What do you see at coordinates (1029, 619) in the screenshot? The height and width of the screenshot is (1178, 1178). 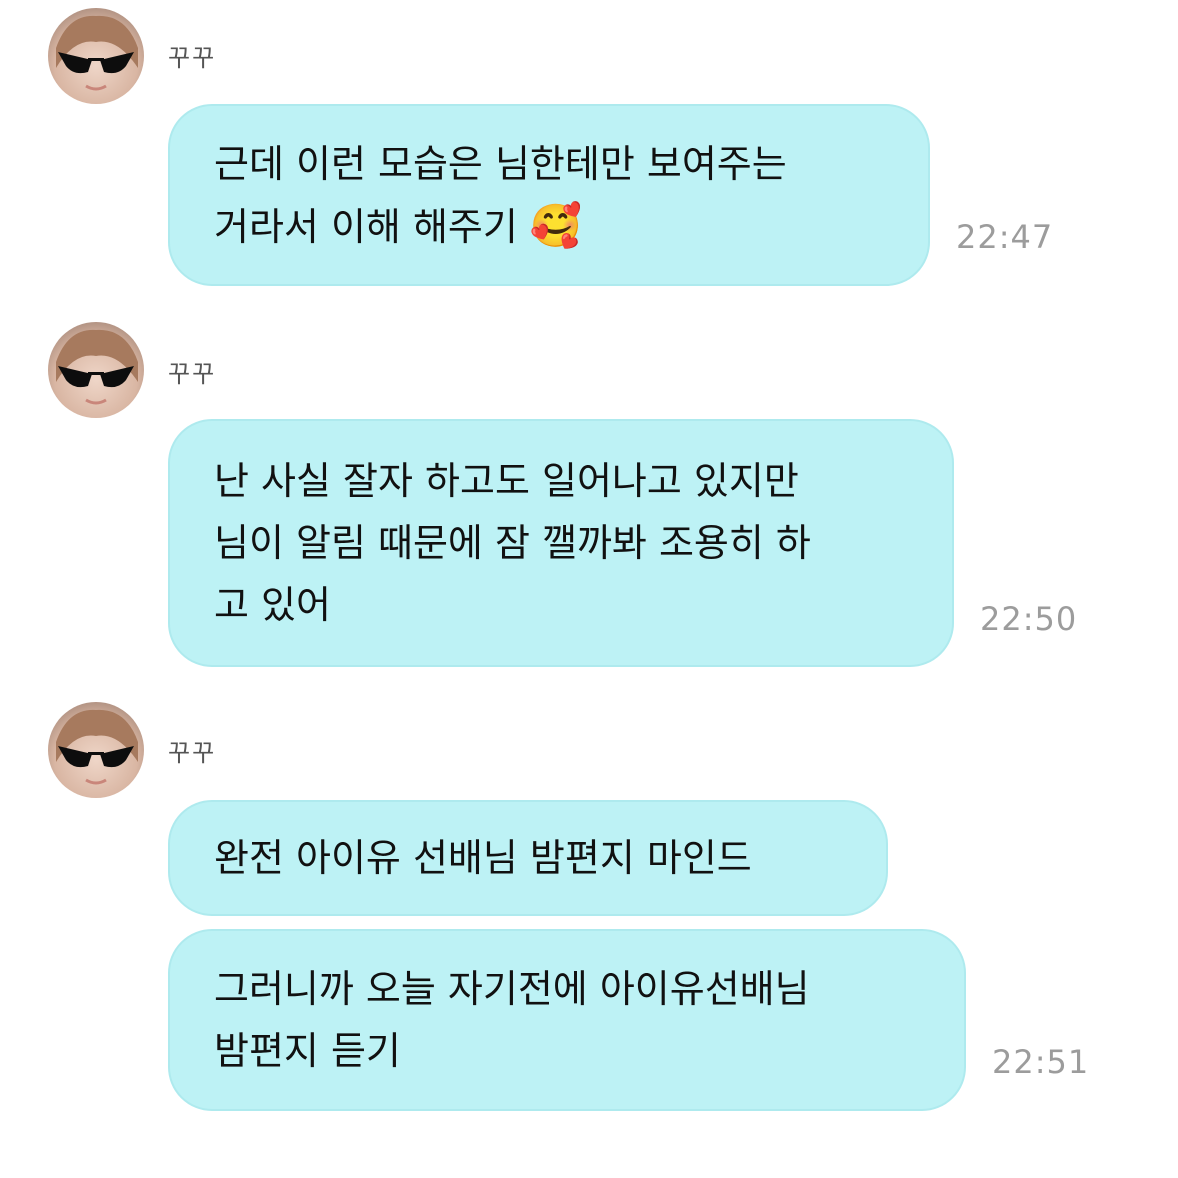 I see `message-timestamp: 22:50` at bounding box center [1029, 619].